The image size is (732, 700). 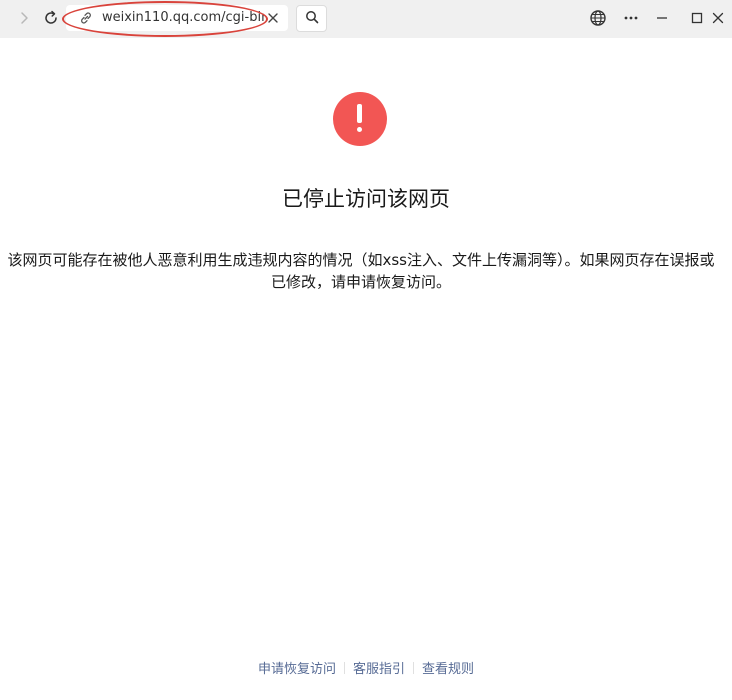 I want to click on footer-links: 申请恢复访问 客服指引 查看规则, so click(x=366, y=670).